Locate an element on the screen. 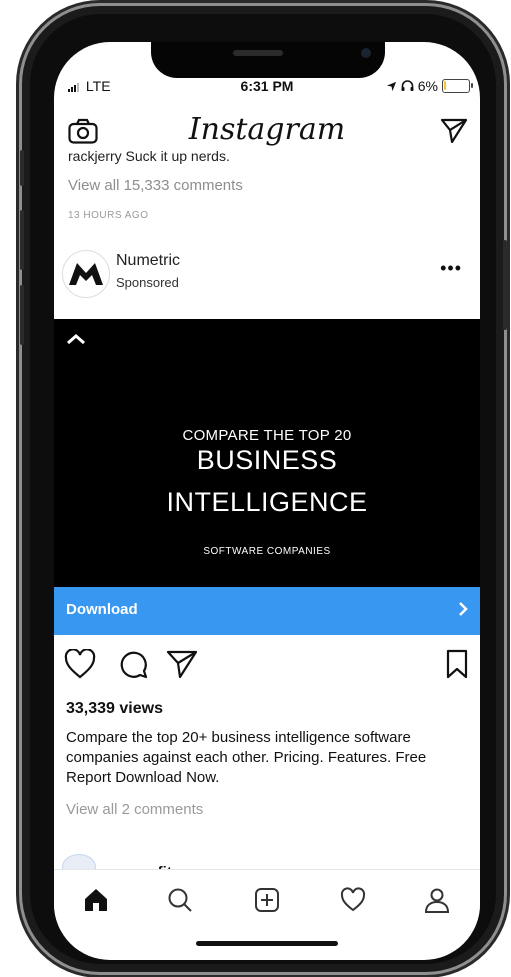 This screenshot has width=511, height=977. numetric-logo is located at coordinates (86, 274).